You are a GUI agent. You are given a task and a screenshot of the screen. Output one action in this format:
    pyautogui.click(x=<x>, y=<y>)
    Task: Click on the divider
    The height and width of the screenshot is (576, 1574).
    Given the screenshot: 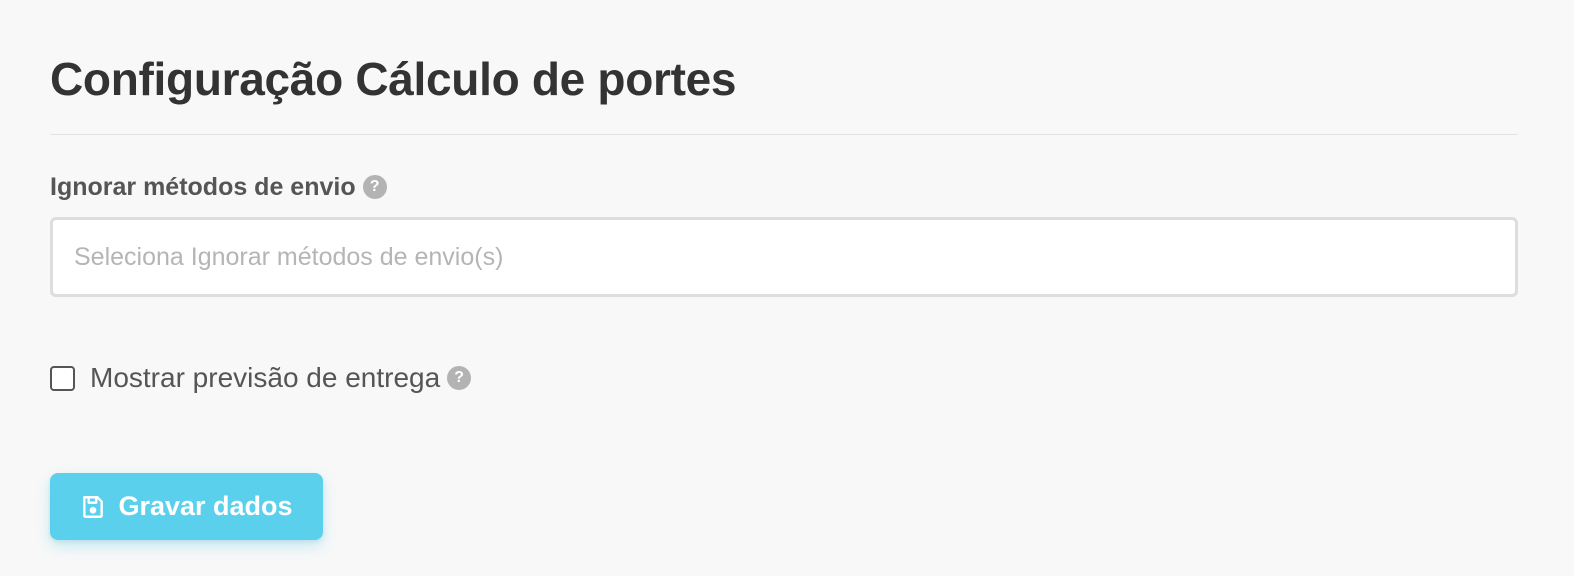 What is the action you would take?
    pyautogui.click(x=784, y=134)
    